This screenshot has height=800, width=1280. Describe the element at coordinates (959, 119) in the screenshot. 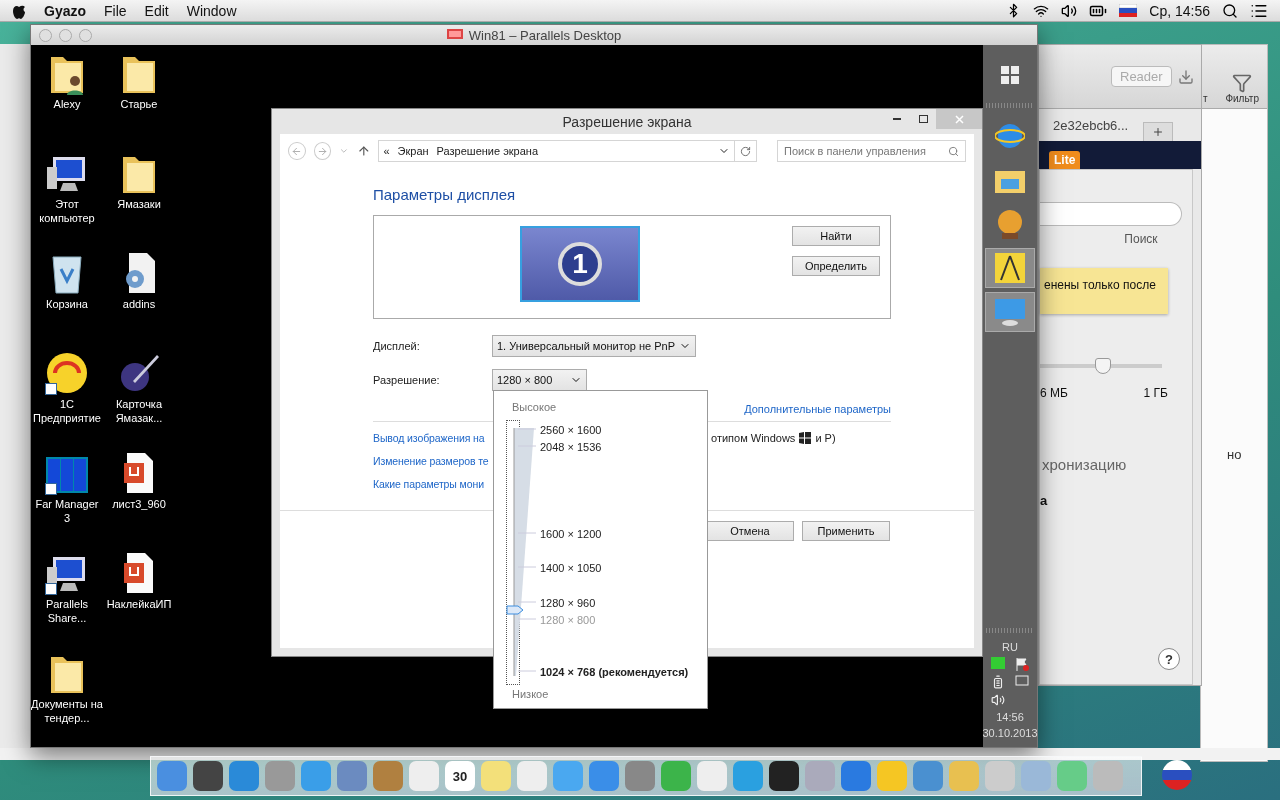

I see `close-icon` at that location.